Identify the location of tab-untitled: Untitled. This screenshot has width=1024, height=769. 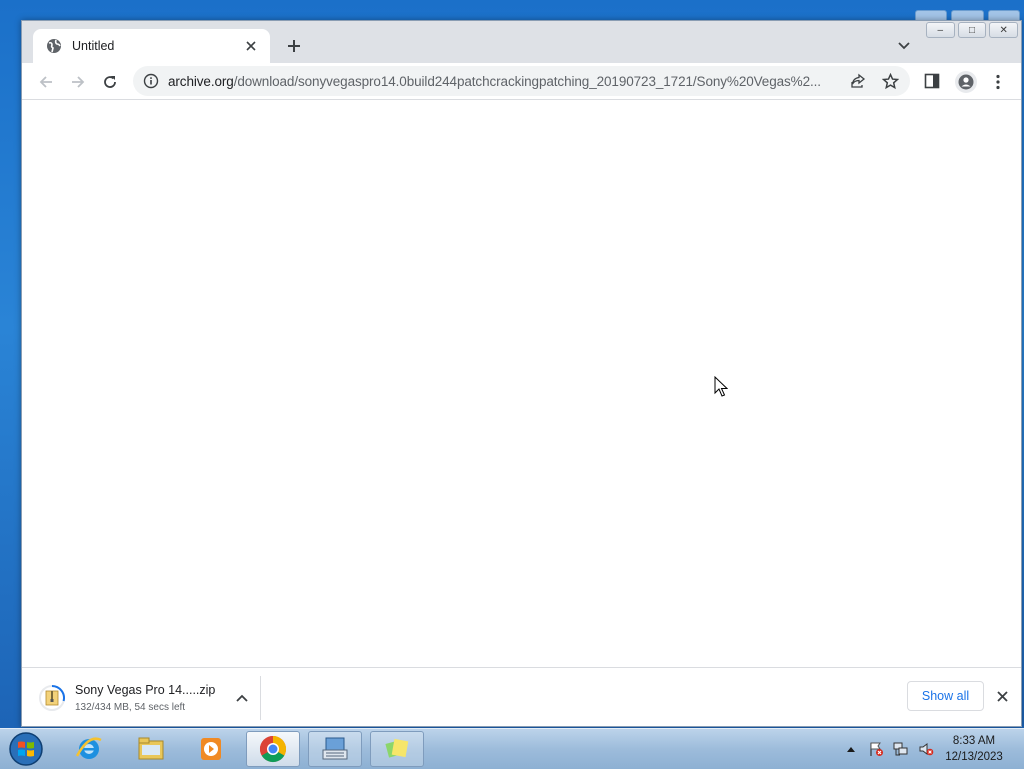
(151, 46).